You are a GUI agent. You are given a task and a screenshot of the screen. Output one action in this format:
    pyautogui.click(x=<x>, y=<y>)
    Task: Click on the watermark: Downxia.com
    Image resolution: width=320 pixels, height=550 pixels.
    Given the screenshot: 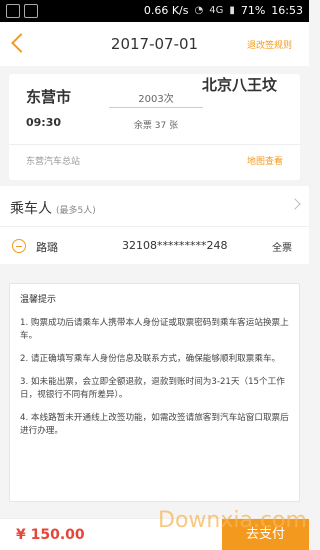 What is the action you would take?
    pyautogui.click(x=232, y=520)
    